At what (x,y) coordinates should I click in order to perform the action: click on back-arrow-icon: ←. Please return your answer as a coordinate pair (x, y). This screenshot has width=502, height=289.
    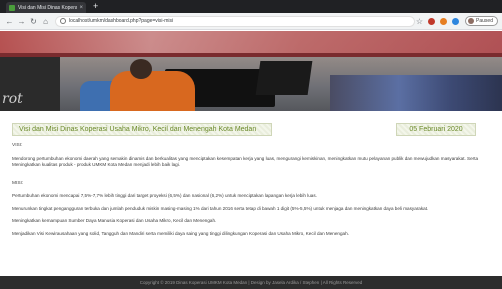
    Looking at the image, I should click on (9, 21).